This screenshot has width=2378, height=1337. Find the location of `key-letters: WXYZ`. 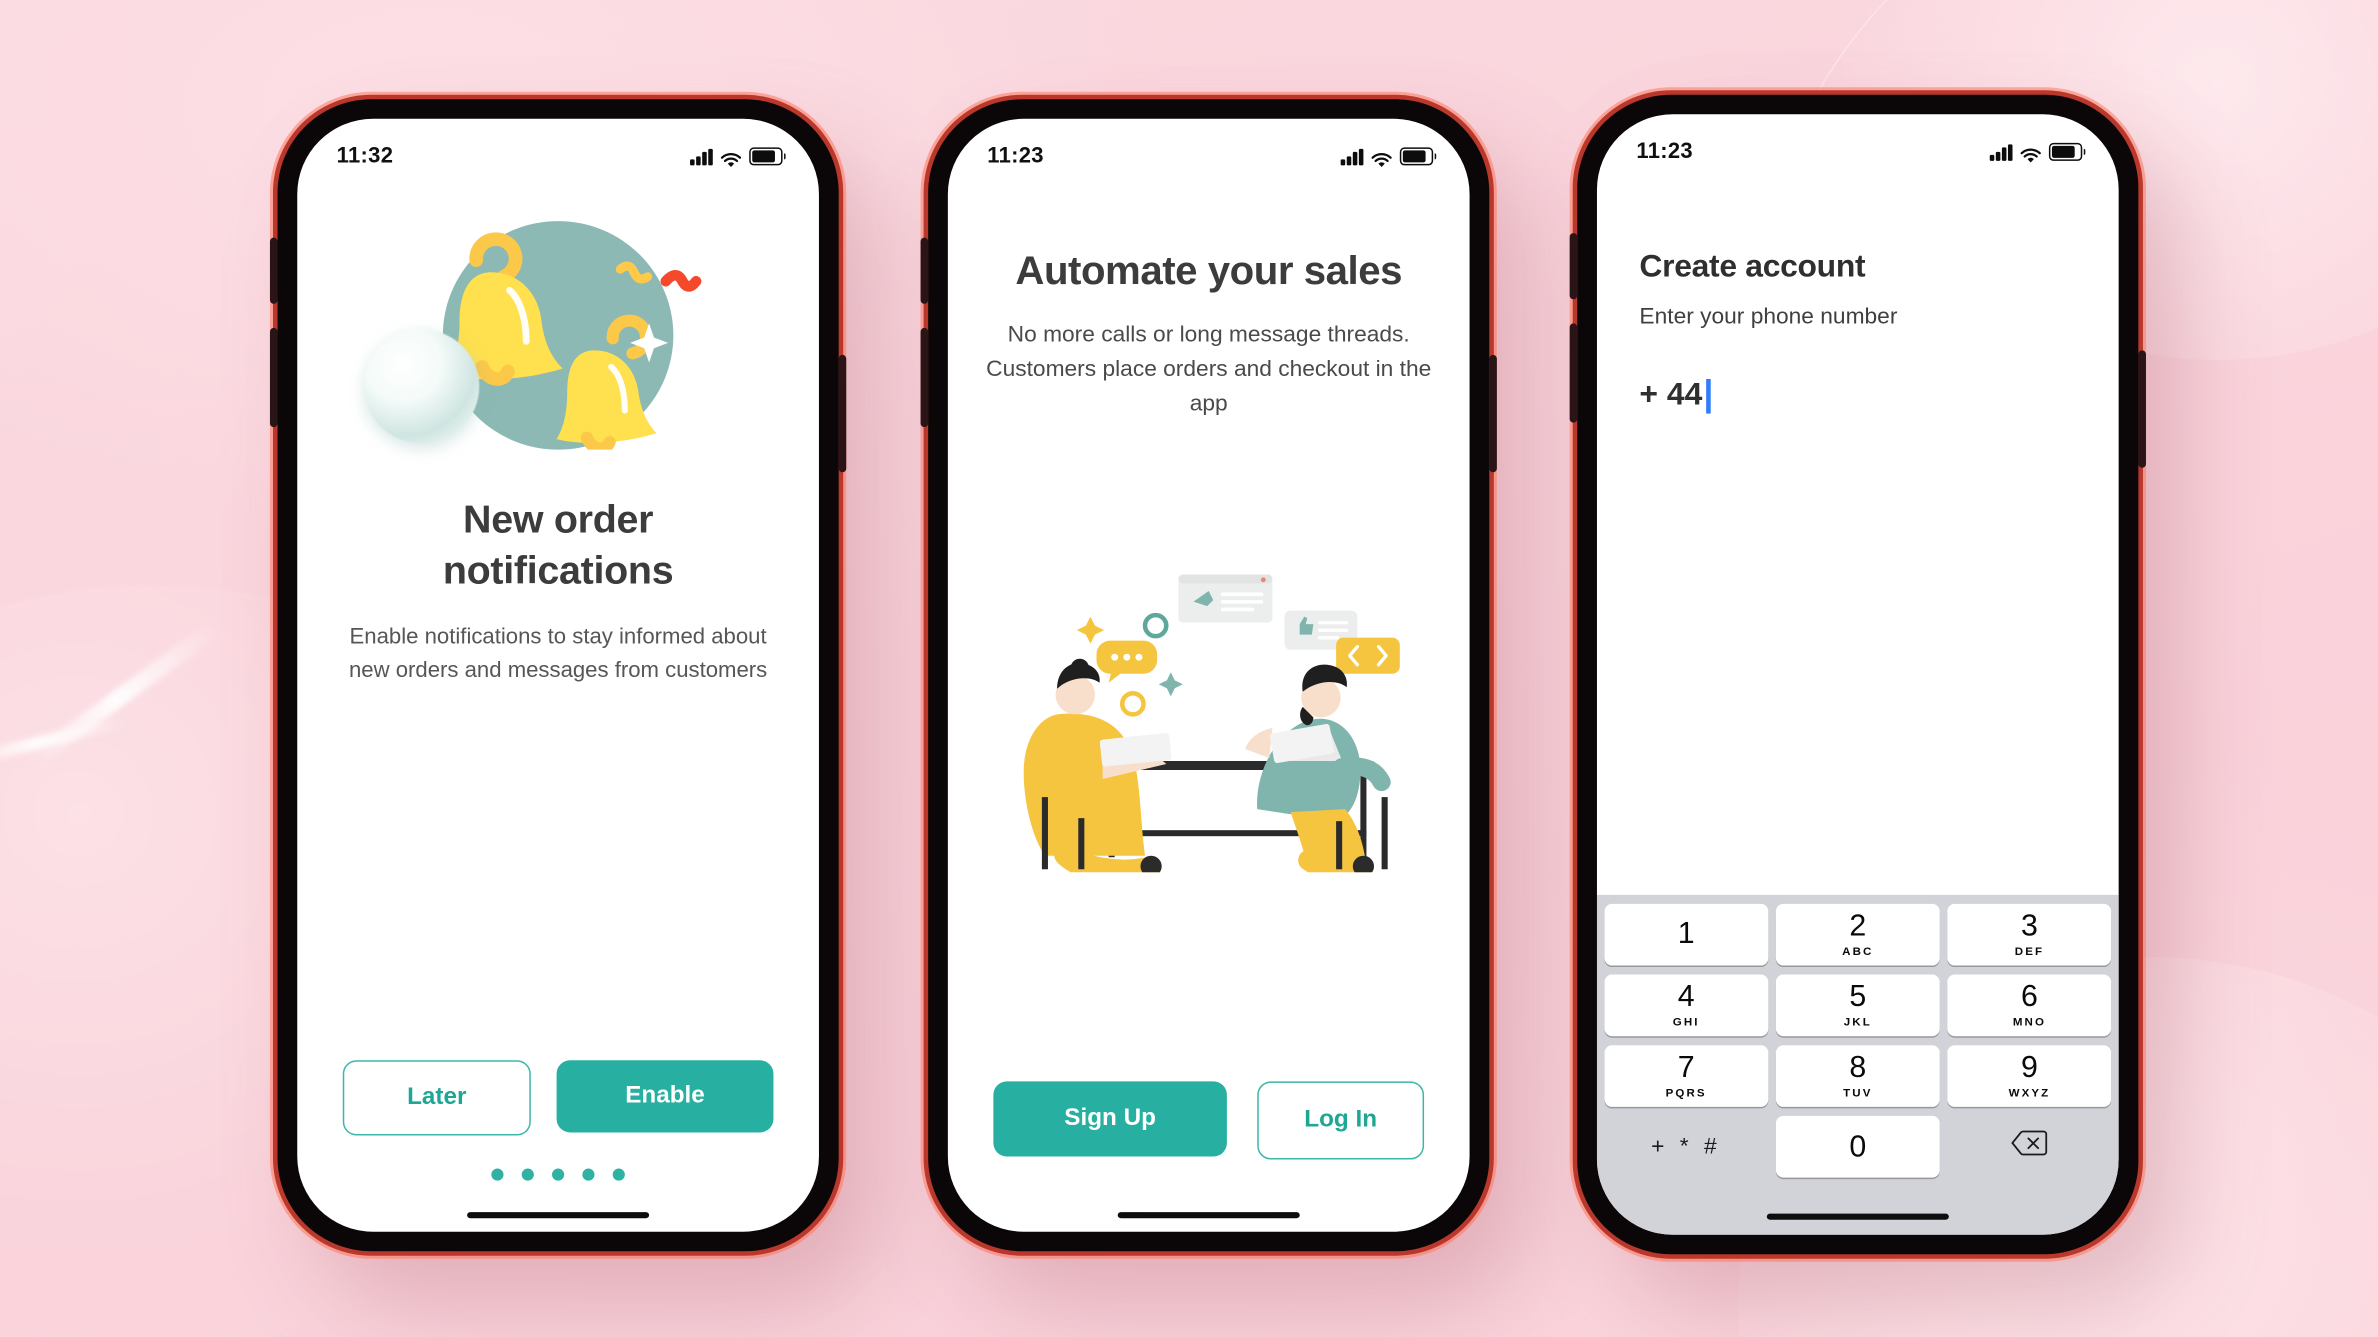

key-letters: WXYZ is located at coordinates (2029, 1092).